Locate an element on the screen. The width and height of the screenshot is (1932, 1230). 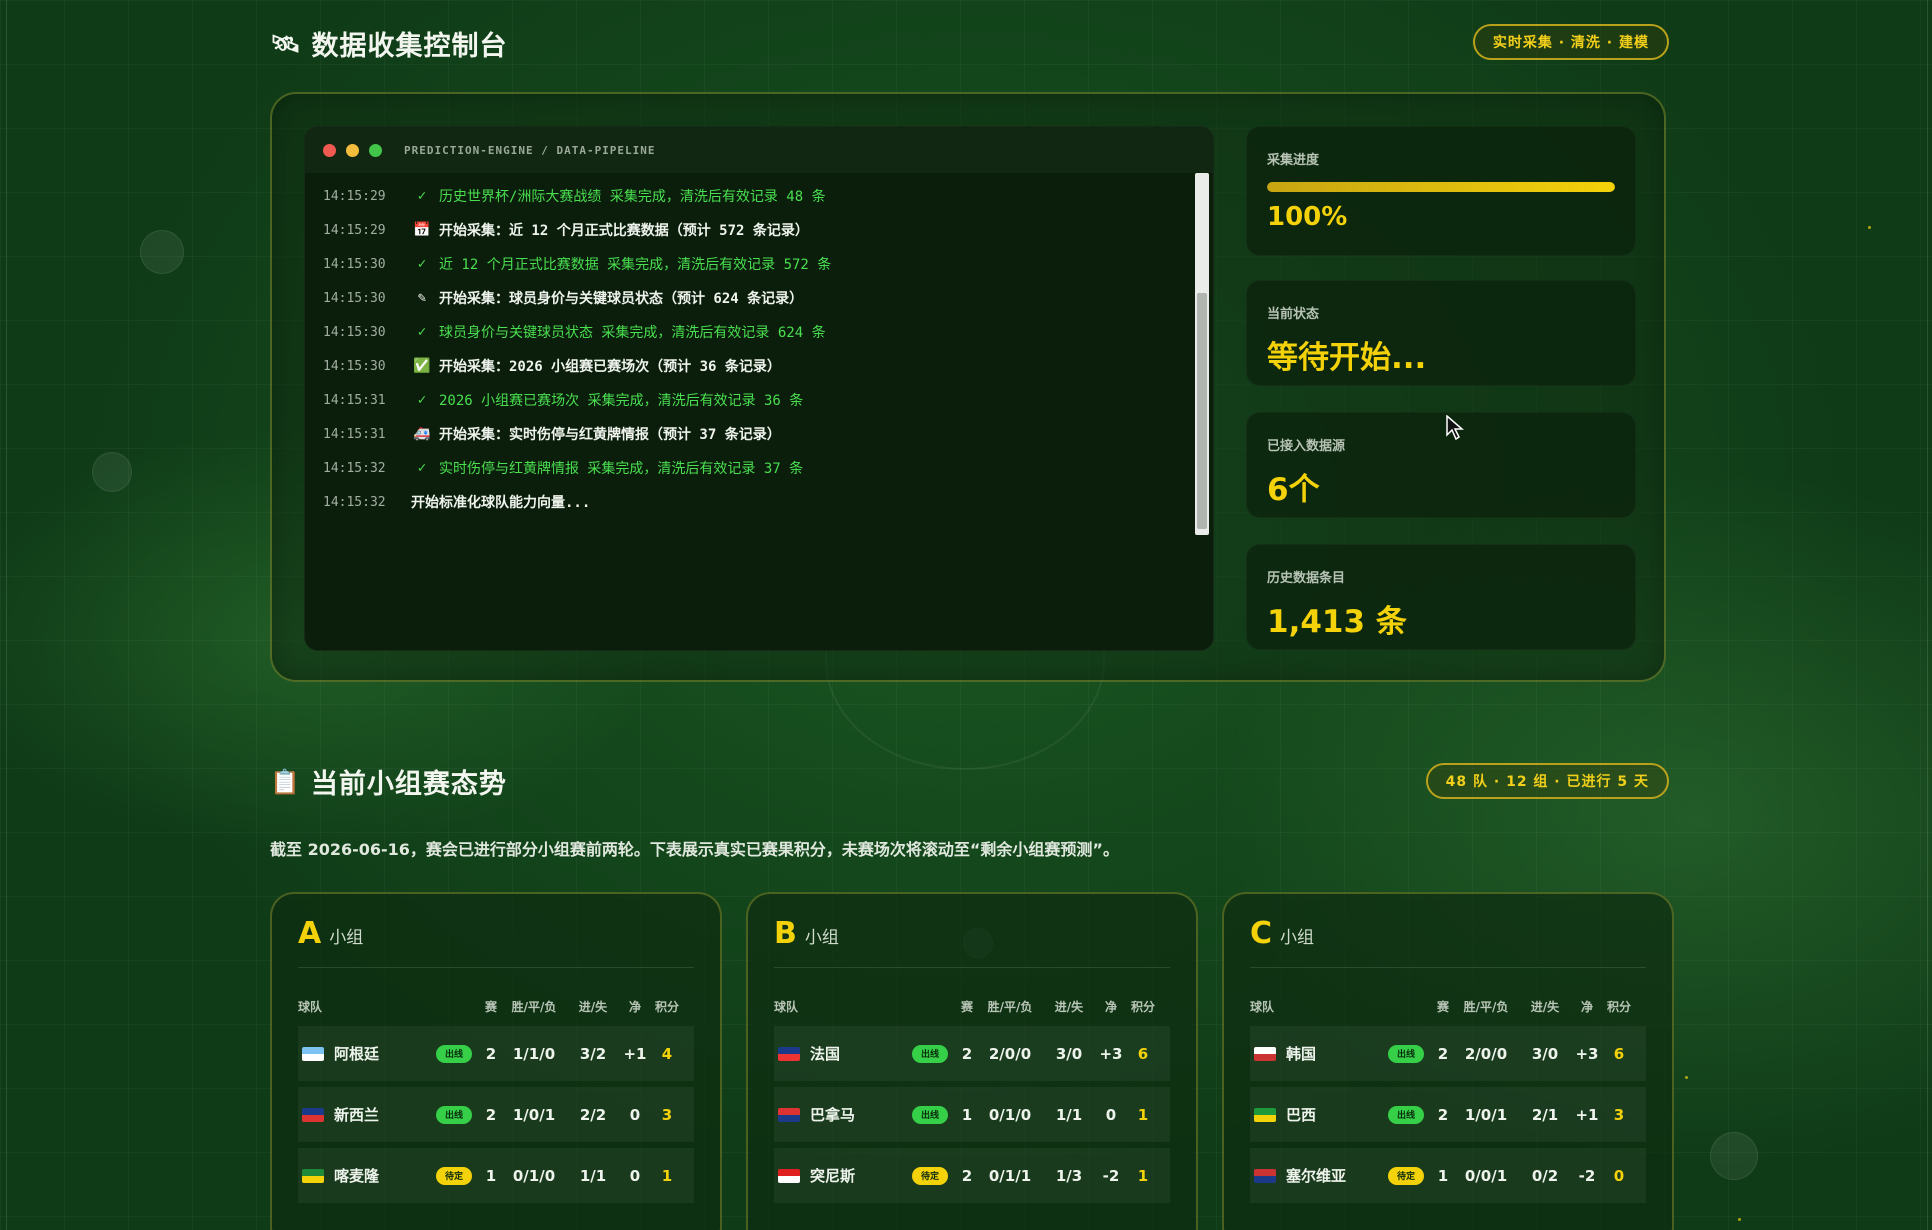
mouse-cursor-icon is located at coordinates (1455, 428).